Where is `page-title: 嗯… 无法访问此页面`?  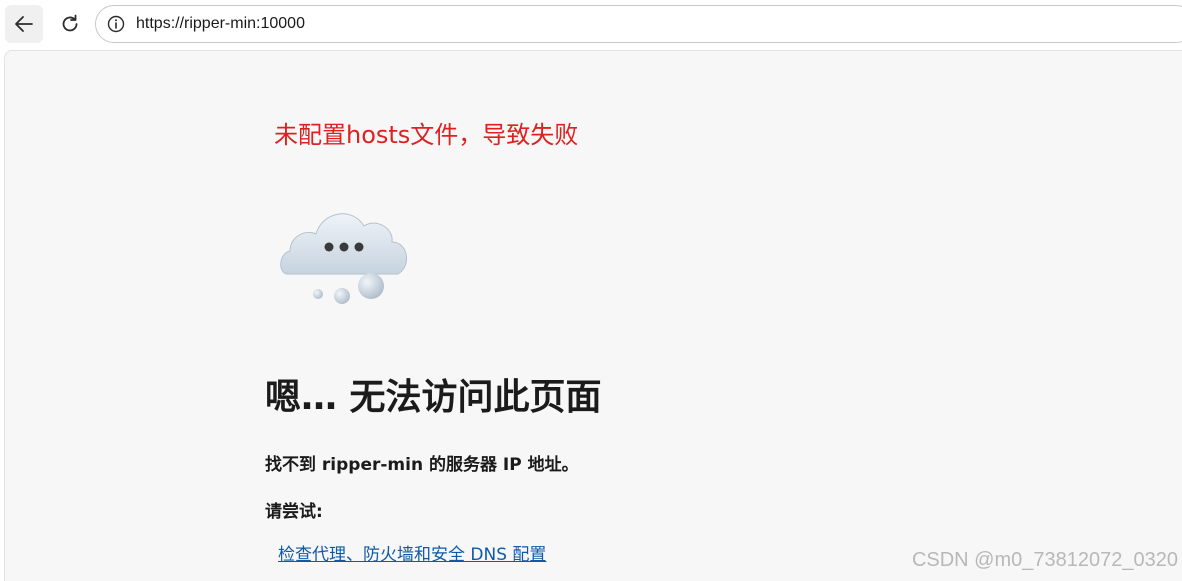 page-title: 嗯… 无法访问此页面 is located at coordinates (433, 397).